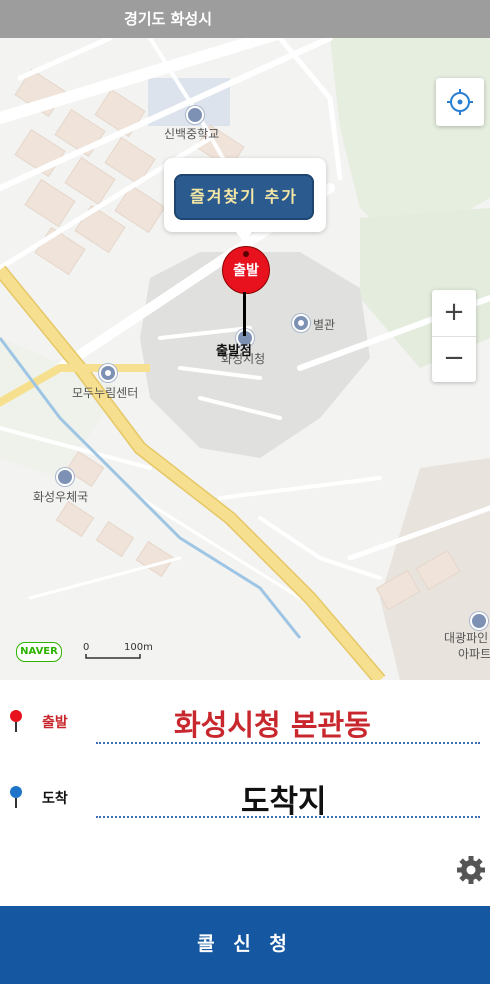 The width and height of the screenshot is (490, 984). Describe the element at coordinates (301, 323) in the screenshot. I see `annex-icon` at that location.